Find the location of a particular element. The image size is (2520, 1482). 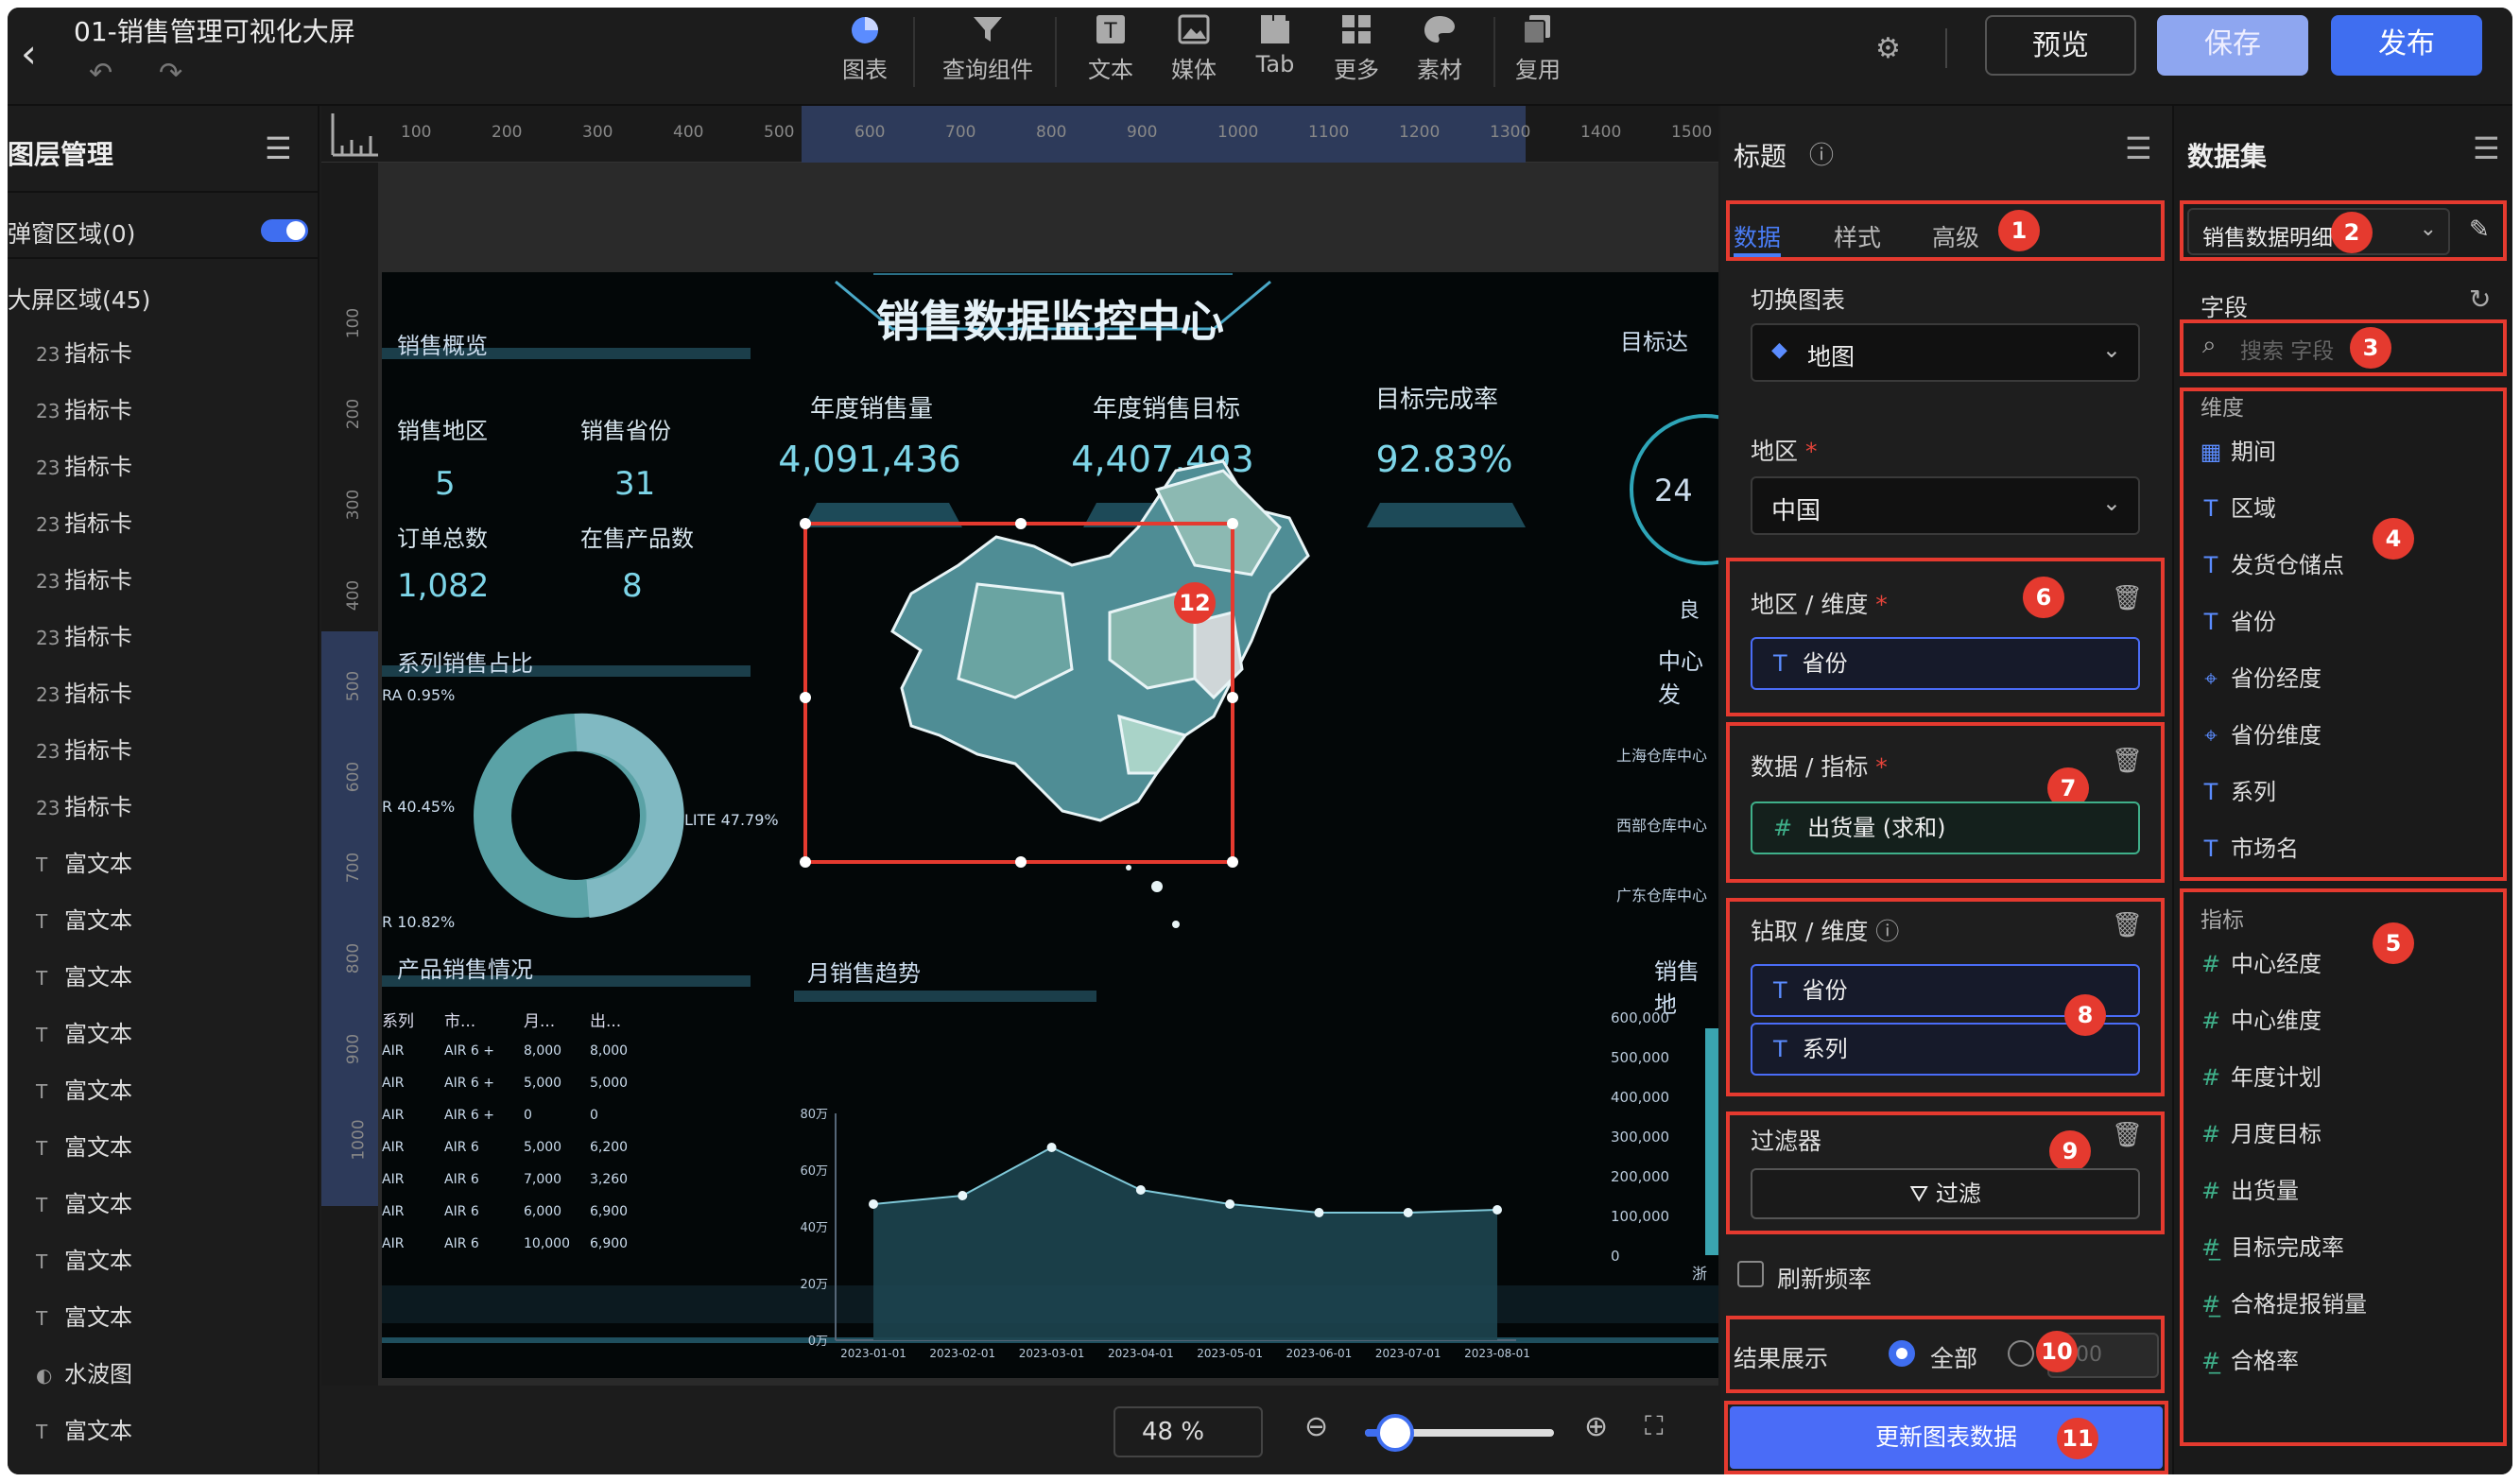

fit-screen-icon: ⛶ is located at coordinates (1654, 1426).